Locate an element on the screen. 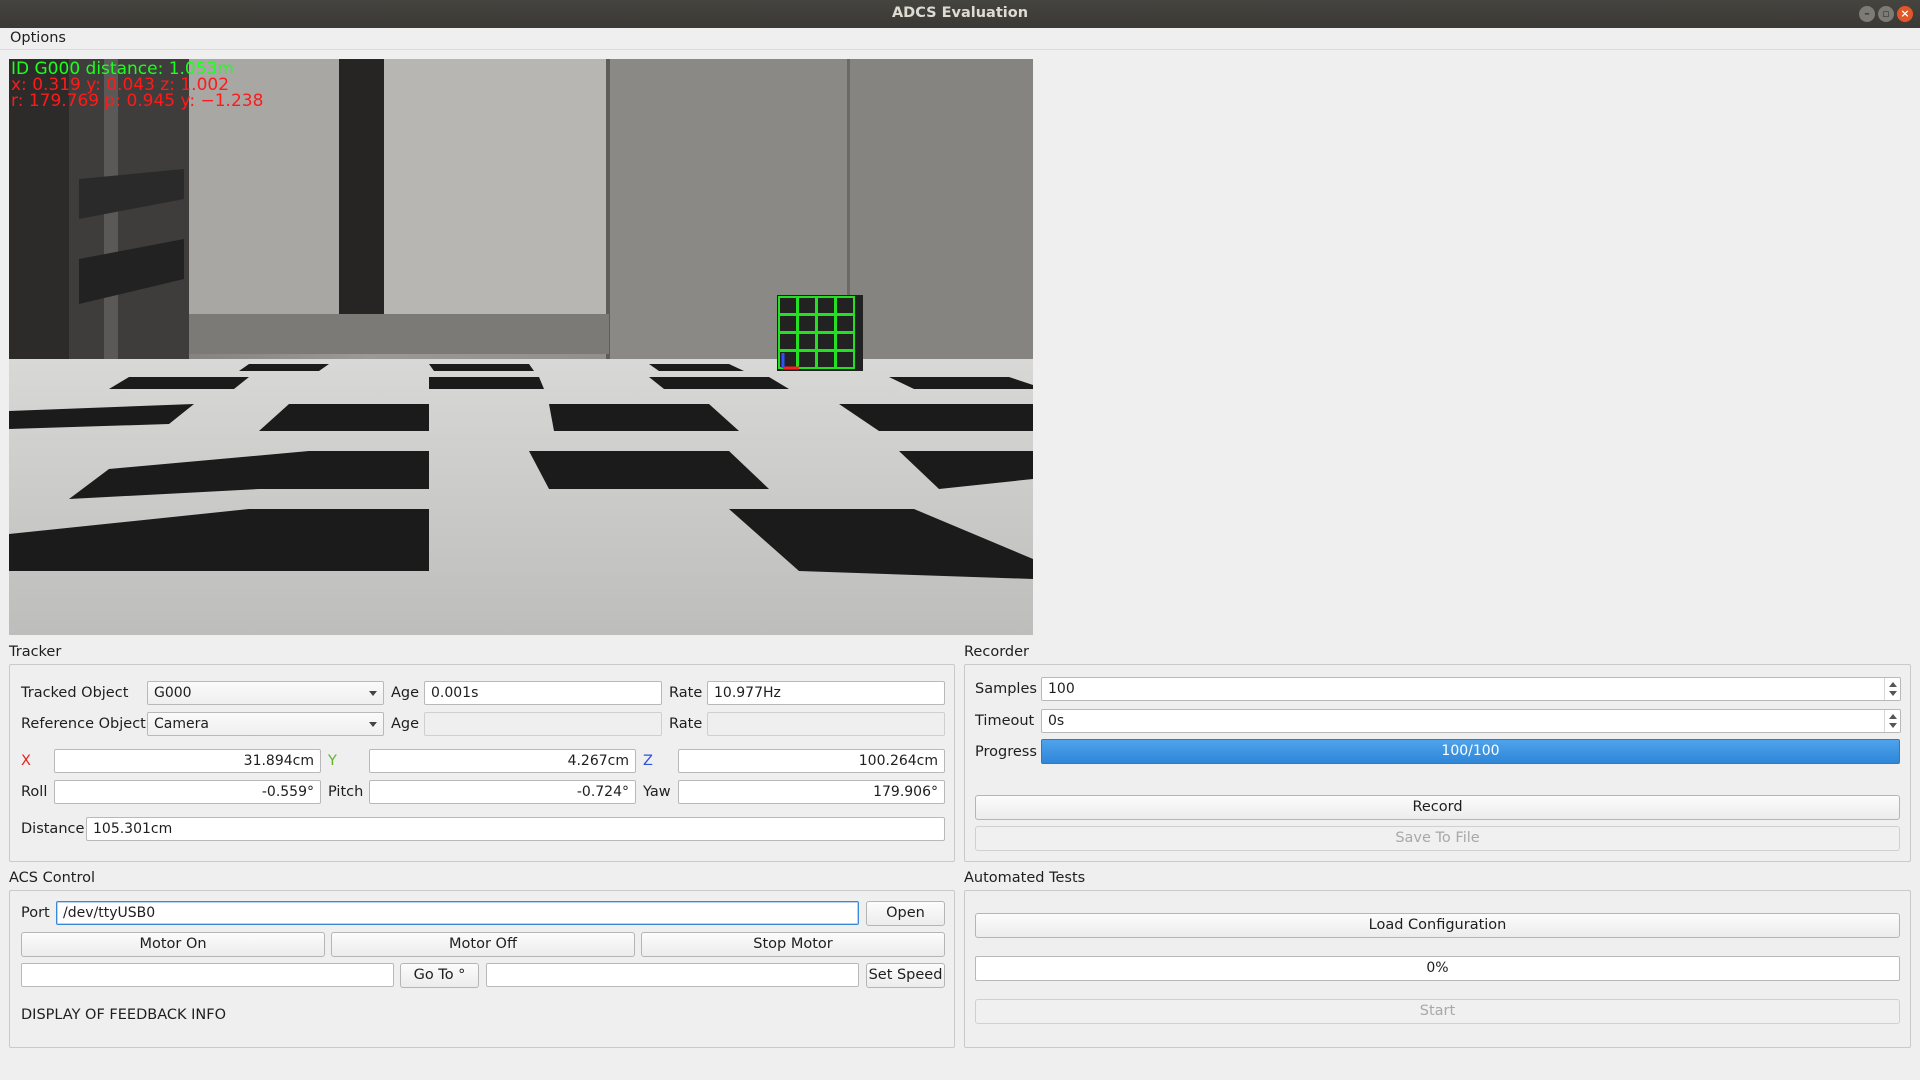  reference-object-label: Reference Object is located at coordinates (83, 724).